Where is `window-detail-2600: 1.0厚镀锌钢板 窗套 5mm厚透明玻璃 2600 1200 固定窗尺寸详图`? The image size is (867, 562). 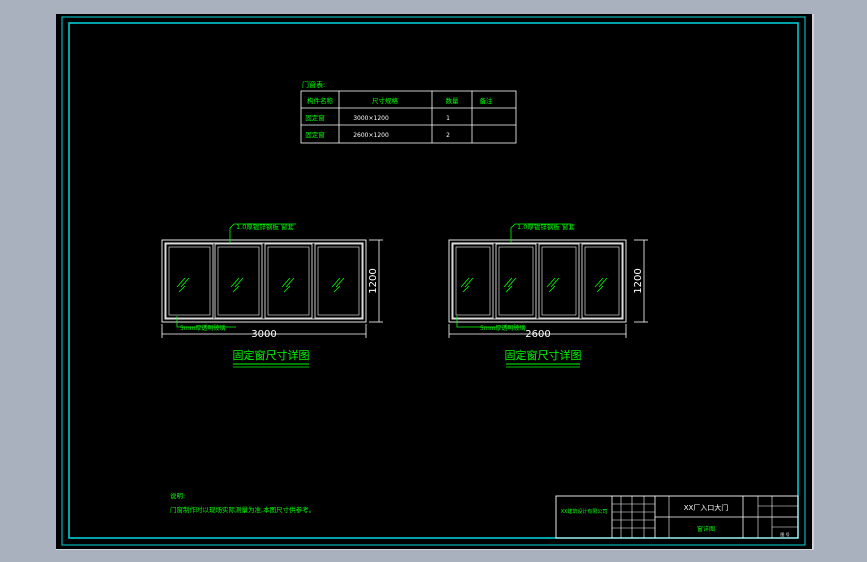
window-detail-2600: 1.0厚镀锌钢板 窗套 5mm厚透明玻璃 2600 1200 固定窗尺寸详图 is located at coordinates (548, 295).